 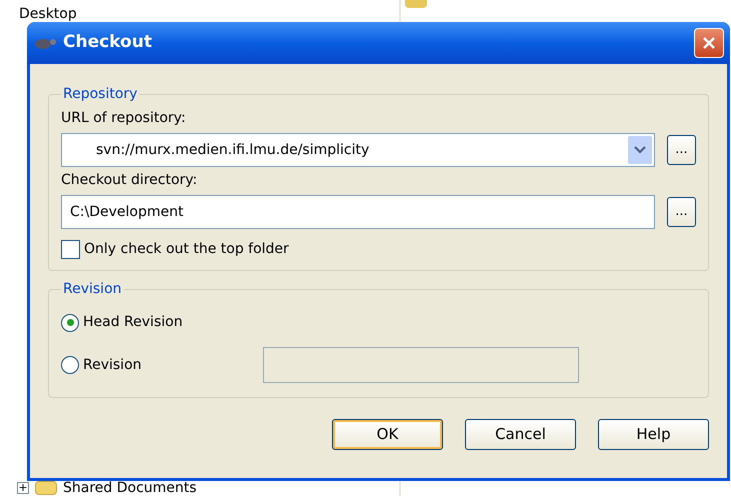 What do you see at coordinates (520, 434) in the screenshot?
I see `dialog-button: Cancel` at bounding box center [520, 434].